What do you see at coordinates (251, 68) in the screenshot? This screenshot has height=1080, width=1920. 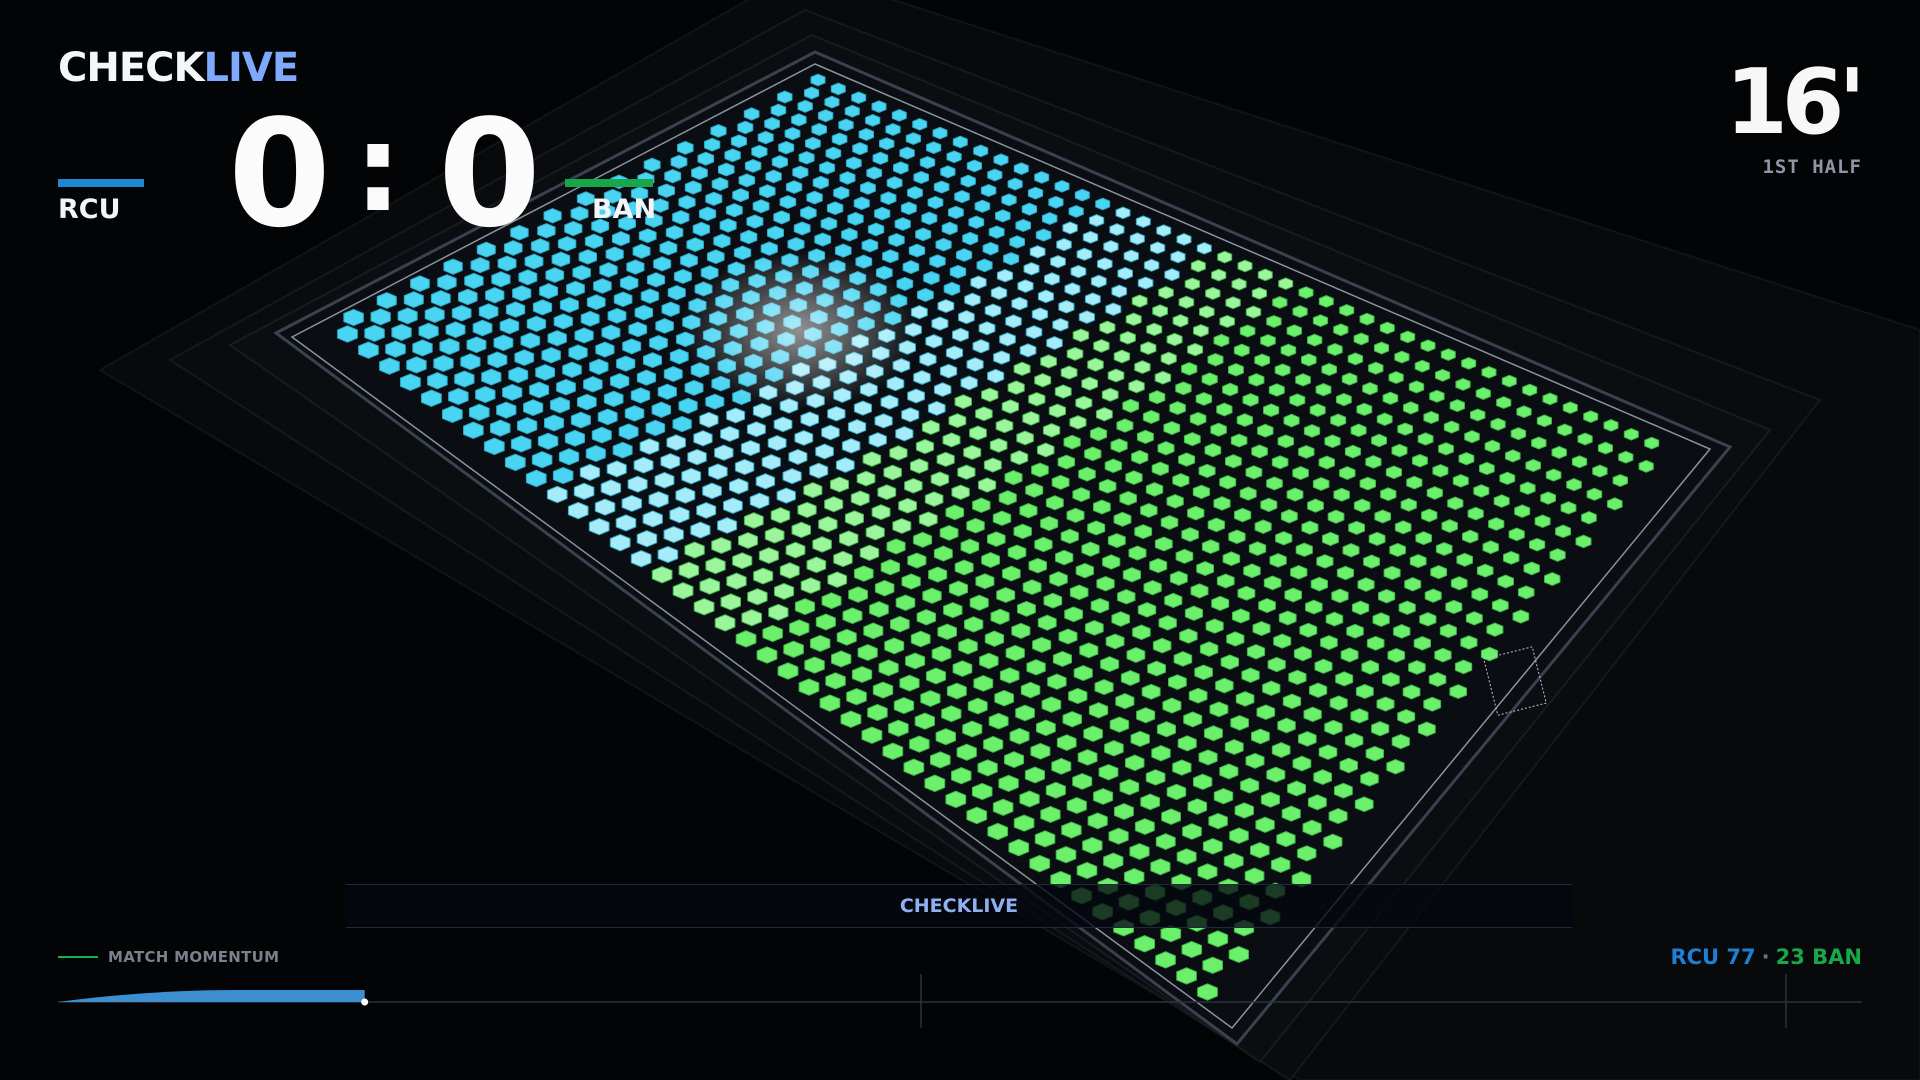 I see `brand-part2: LIVE` at bounding box center [251, 68].